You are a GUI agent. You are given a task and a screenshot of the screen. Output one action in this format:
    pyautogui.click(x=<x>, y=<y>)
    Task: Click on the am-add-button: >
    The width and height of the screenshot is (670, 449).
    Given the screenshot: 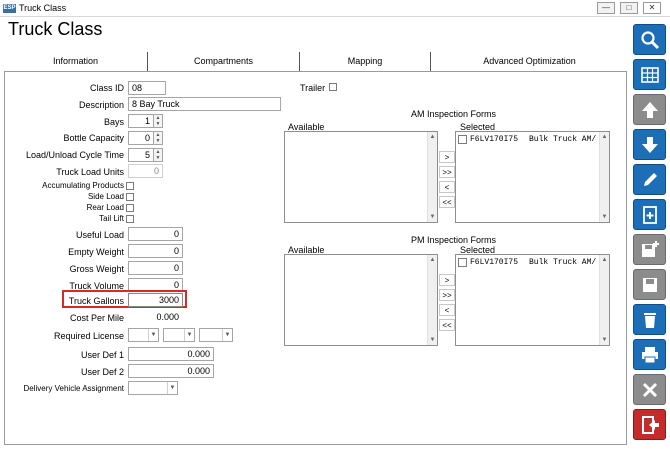 What is the action you would take?
    pyautogui.click(x=447, y=157)
    